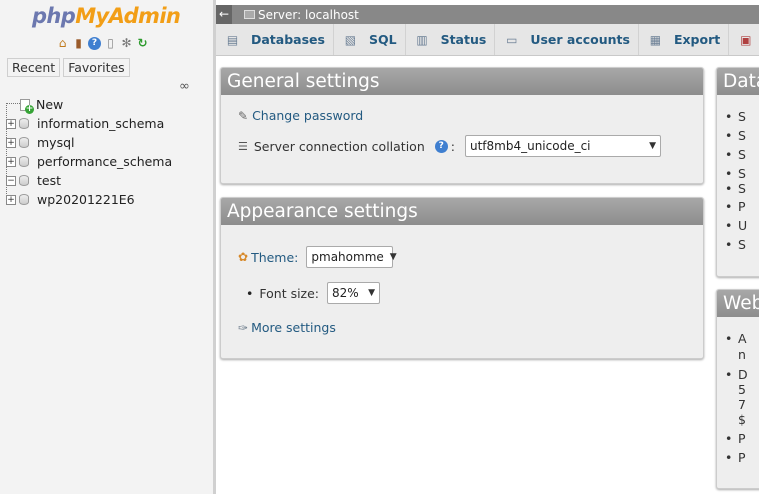 The height and width of the screenshot is (494, 759). I want to click on list-item: D, so click(736, 374).